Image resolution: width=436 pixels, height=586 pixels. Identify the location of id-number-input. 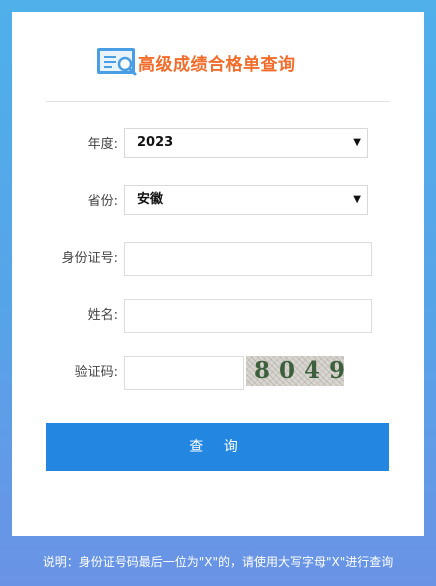
(248, 259).